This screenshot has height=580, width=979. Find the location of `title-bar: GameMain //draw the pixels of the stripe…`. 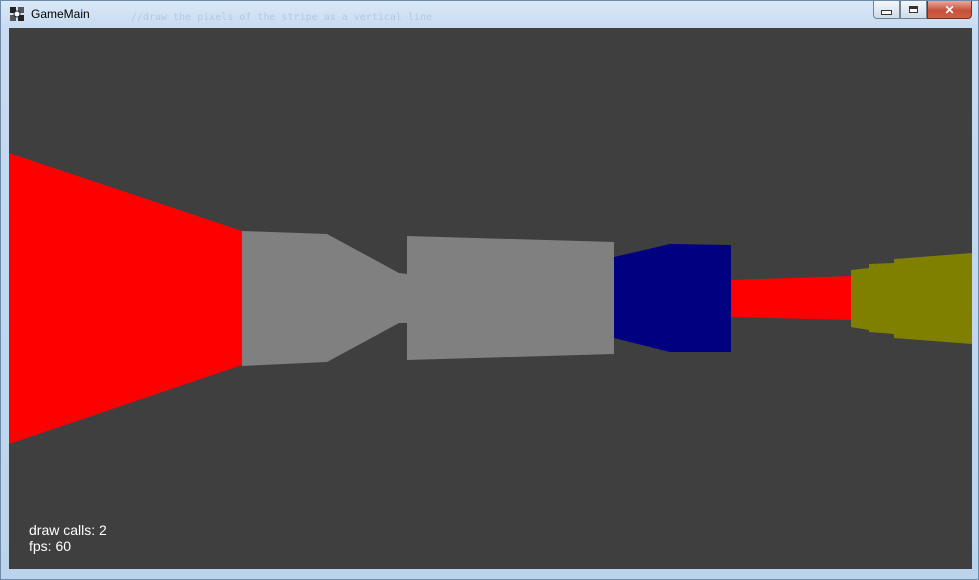

title-bar: GameMain //draw the pixels of the stripe… is located at coordinates (489, 14).